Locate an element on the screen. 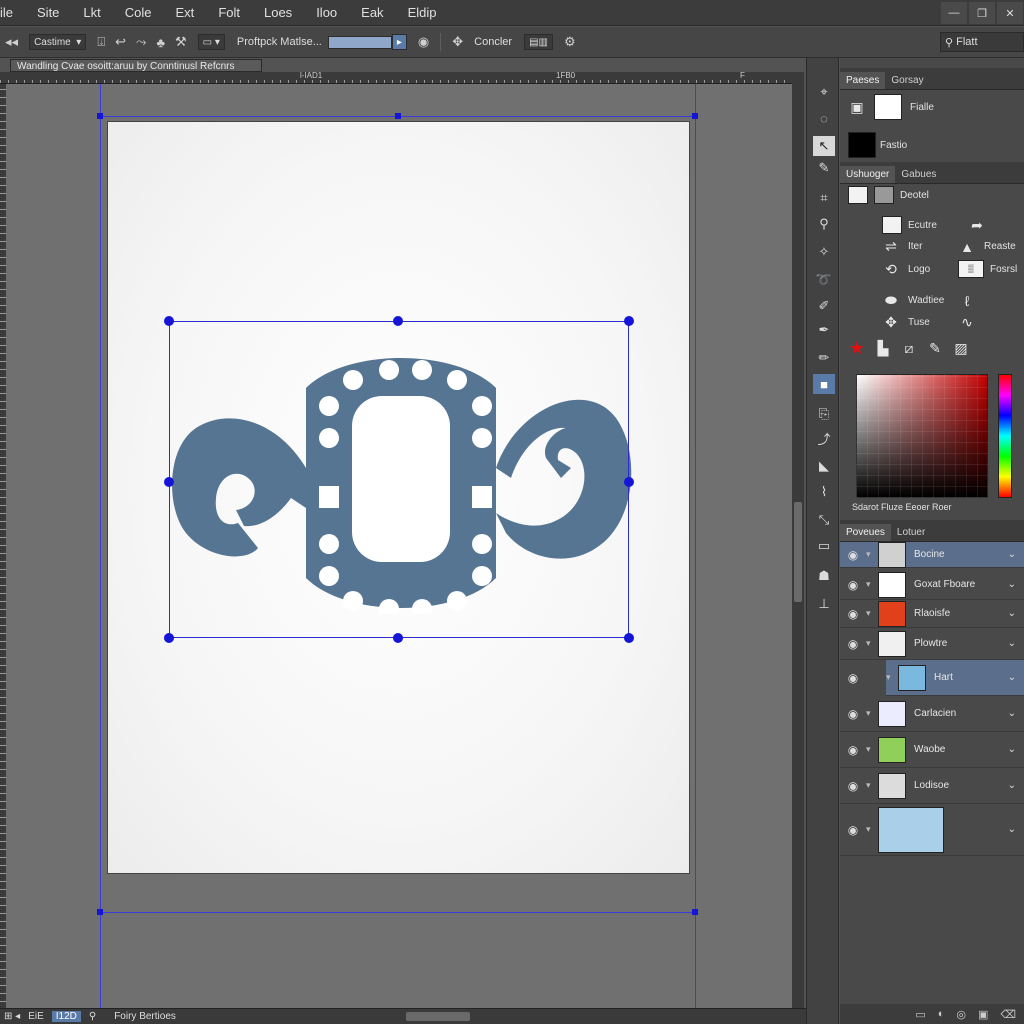  crop-tool-icon: ⌗ is located at coordinates (824, 198).